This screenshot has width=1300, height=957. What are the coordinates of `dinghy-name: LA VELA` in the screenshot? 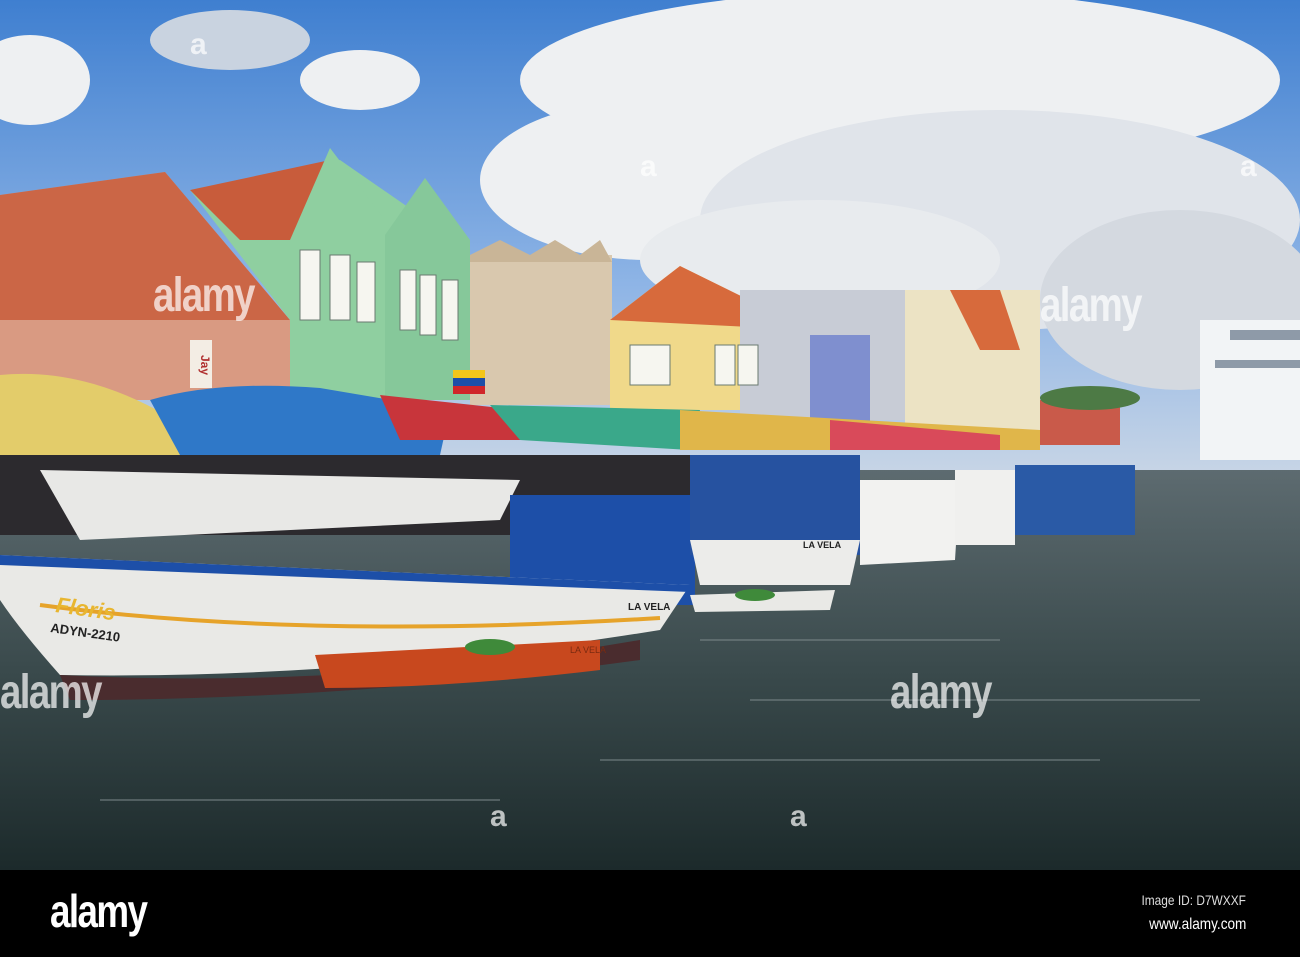 It's located at (588, 650).